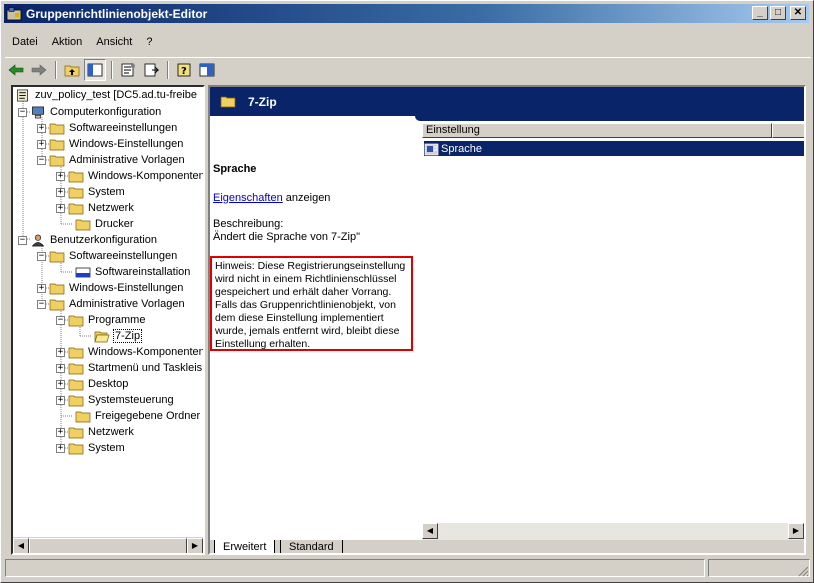 The width and height of the screenshot is (814, 583). I want to click on status-cell-side, so click(759, 568).